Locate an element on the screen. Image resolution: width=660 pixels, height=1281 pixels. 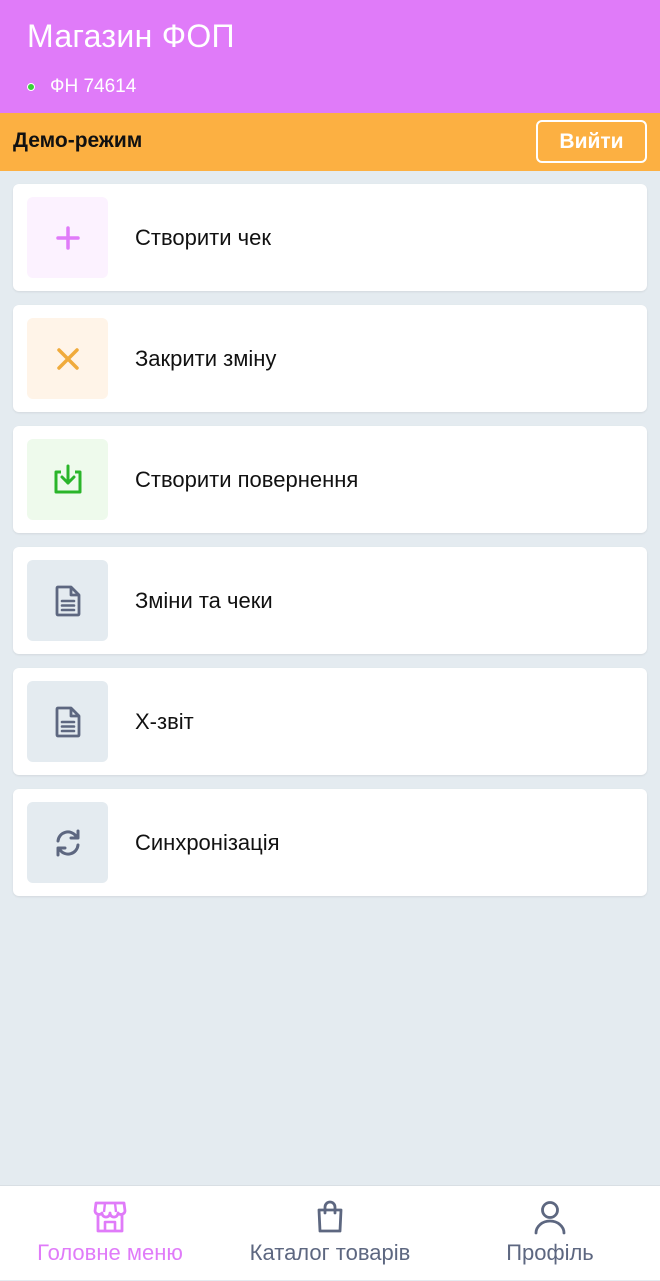
x-report-icon-box is located at coordinates (67, 721).